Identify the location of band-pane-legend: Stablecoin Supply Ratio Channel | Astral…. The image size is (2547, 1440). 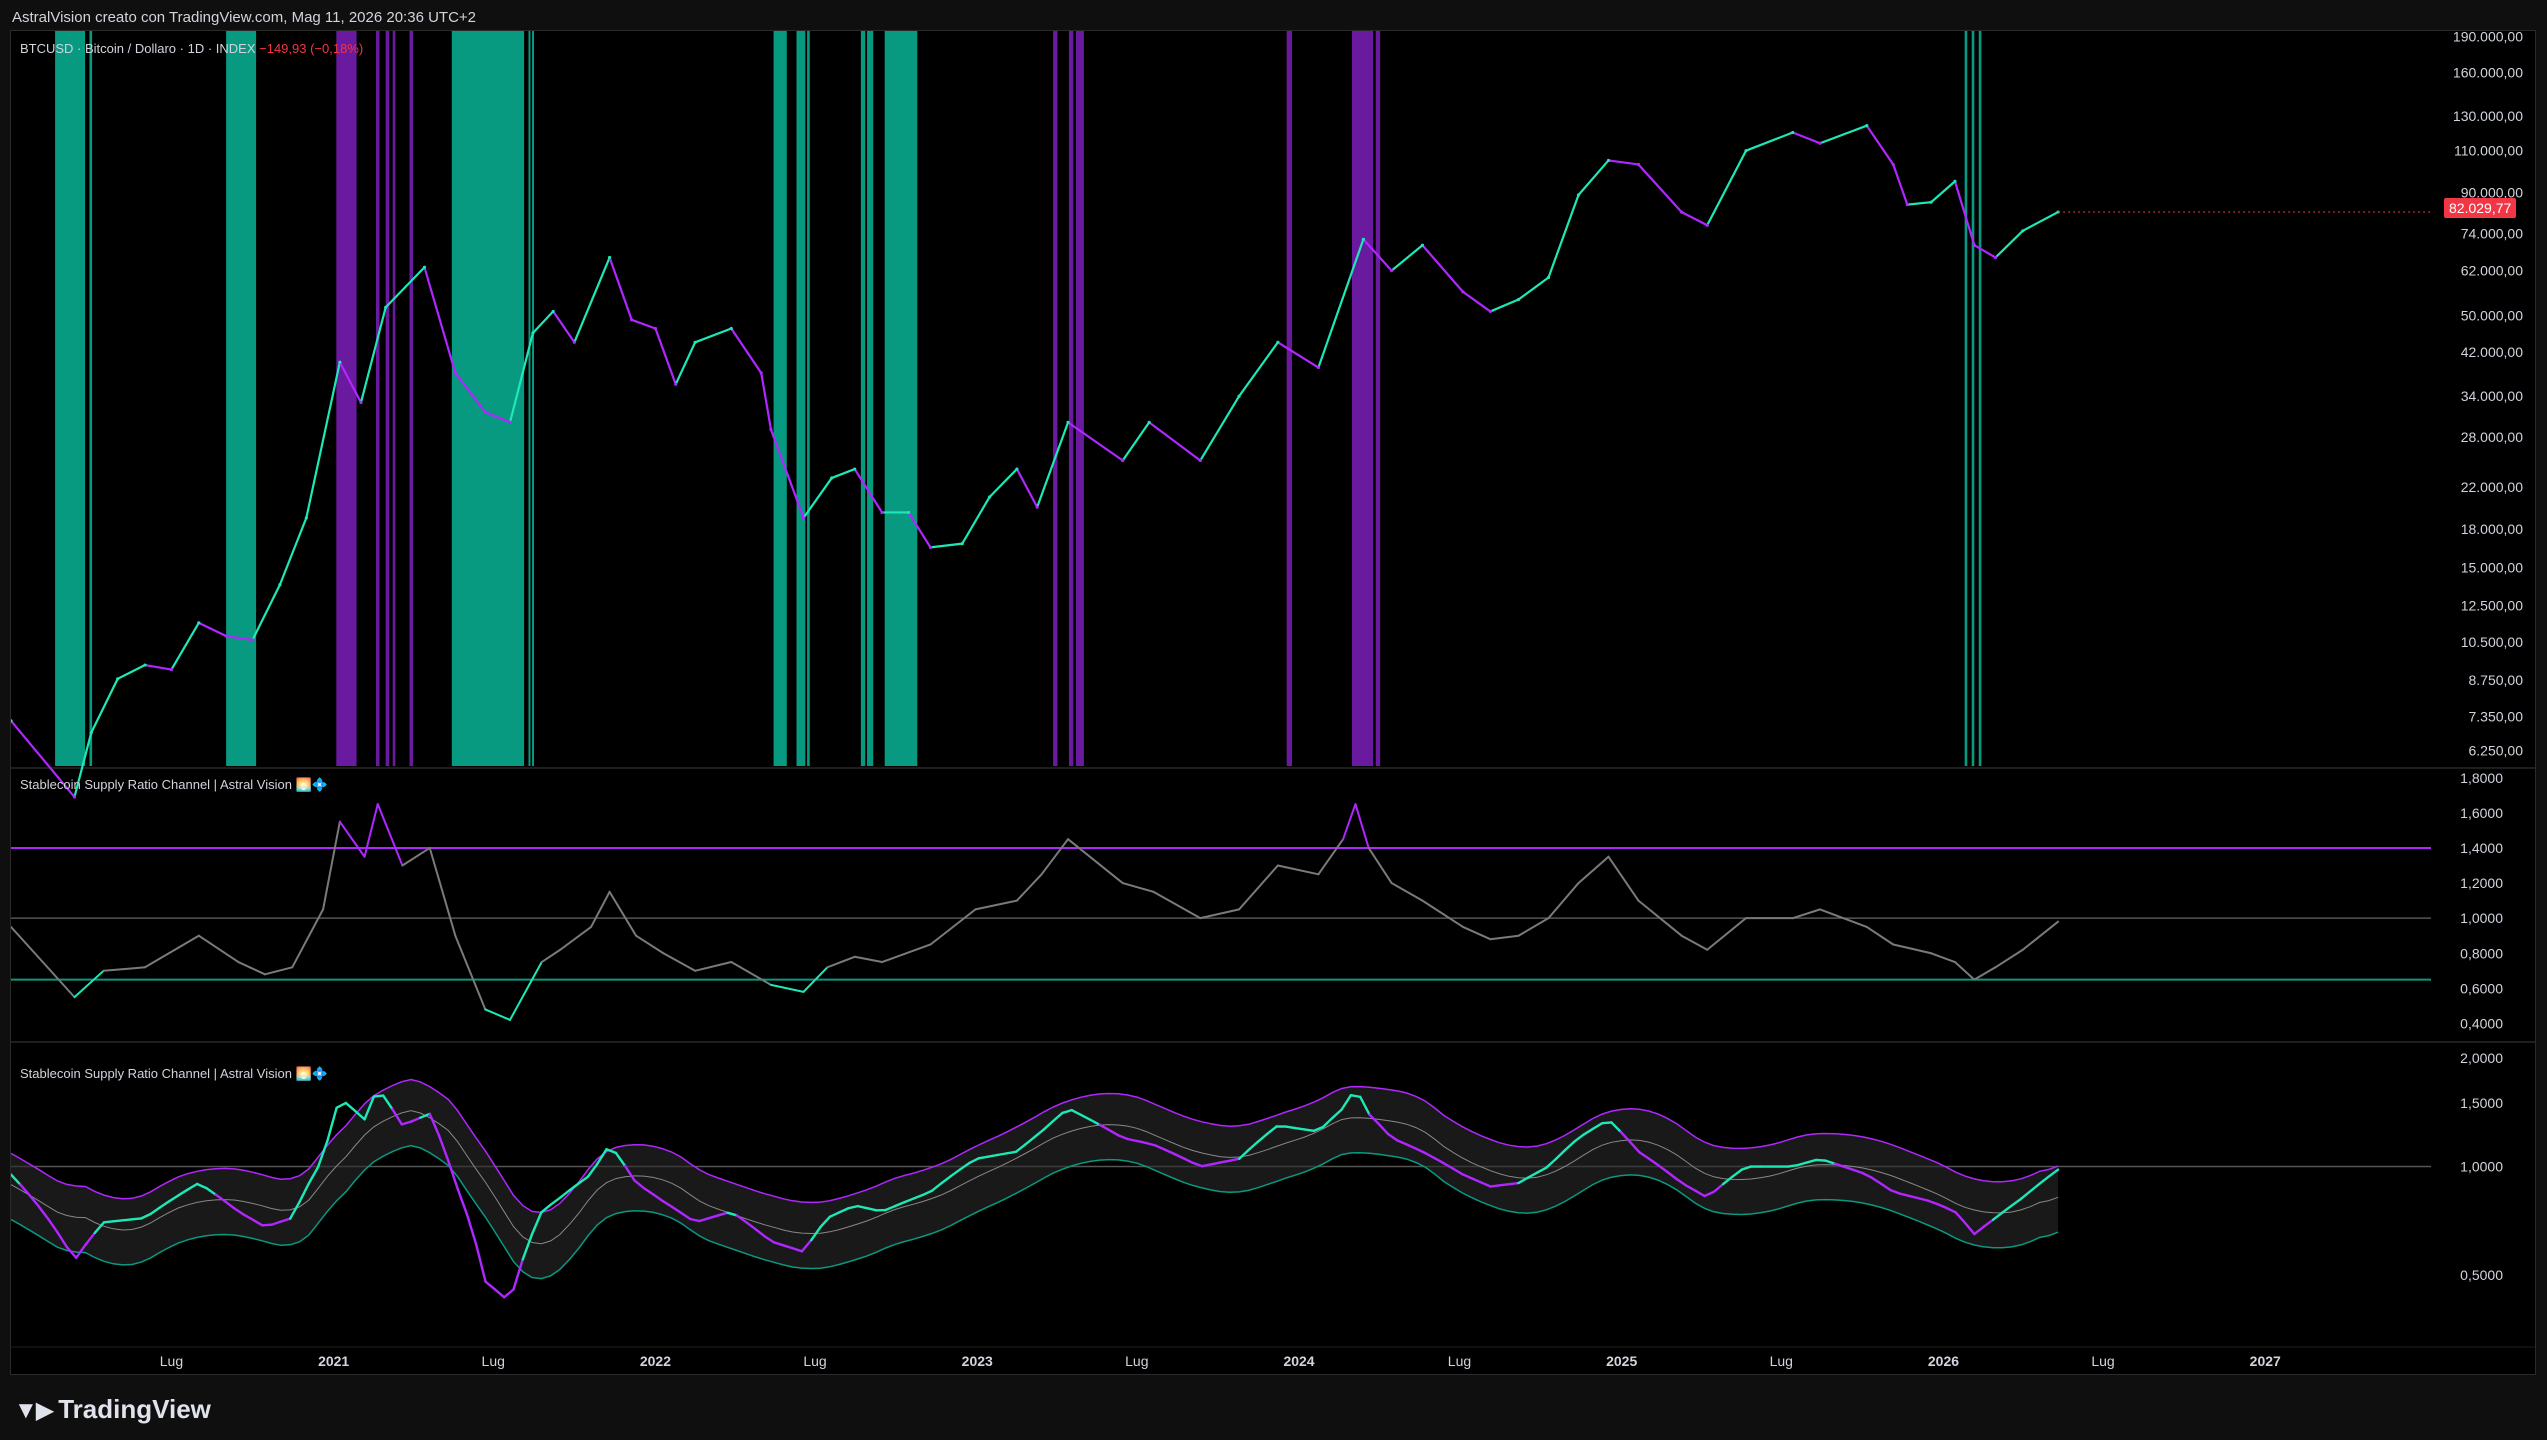
(174, 1074).